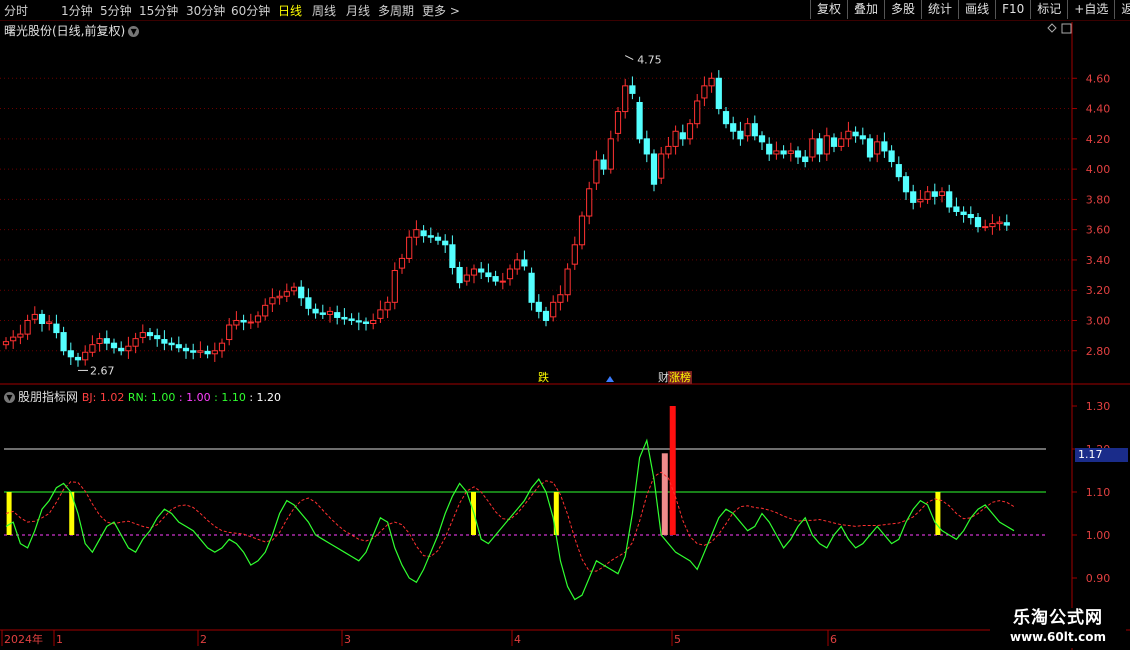  What do you see at coordinates (1052, 28) in the screenshot?
I see `diamond-icon` at bounding box center [1052, 28].